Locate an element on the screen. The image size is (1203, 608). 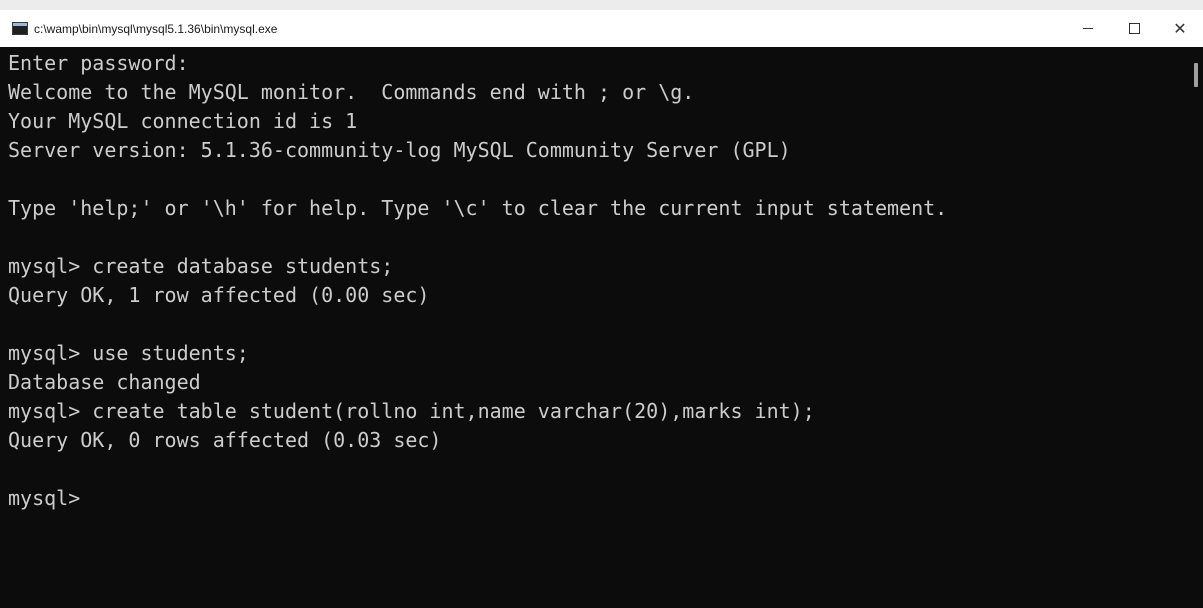
console-line: Database changed is located at coordinates (104, 382).